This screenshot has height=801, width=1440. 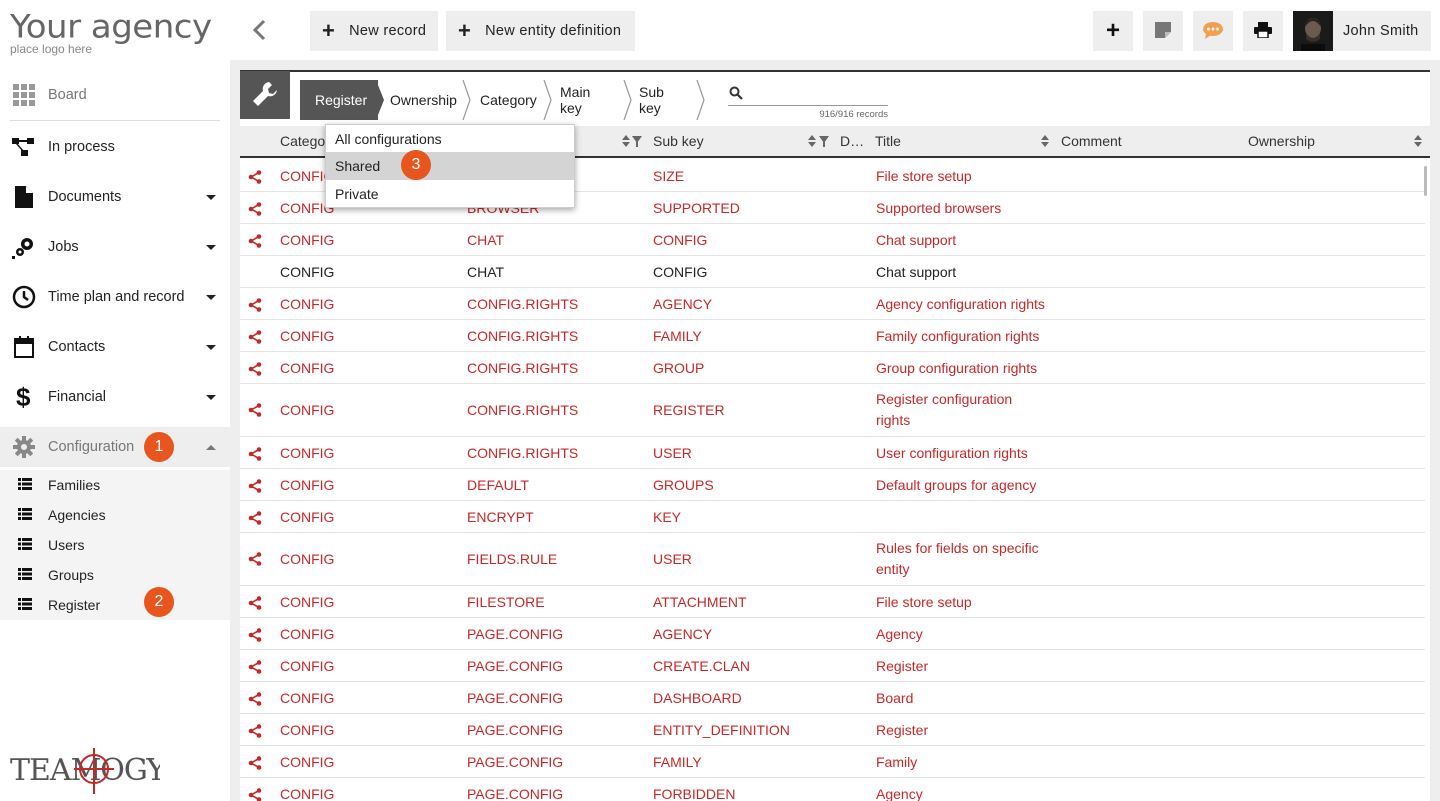 What do you see at coordinates (893, 420) in the screenshot?
I see `cell-title-cont: rights` at bounding box center [893, 420].